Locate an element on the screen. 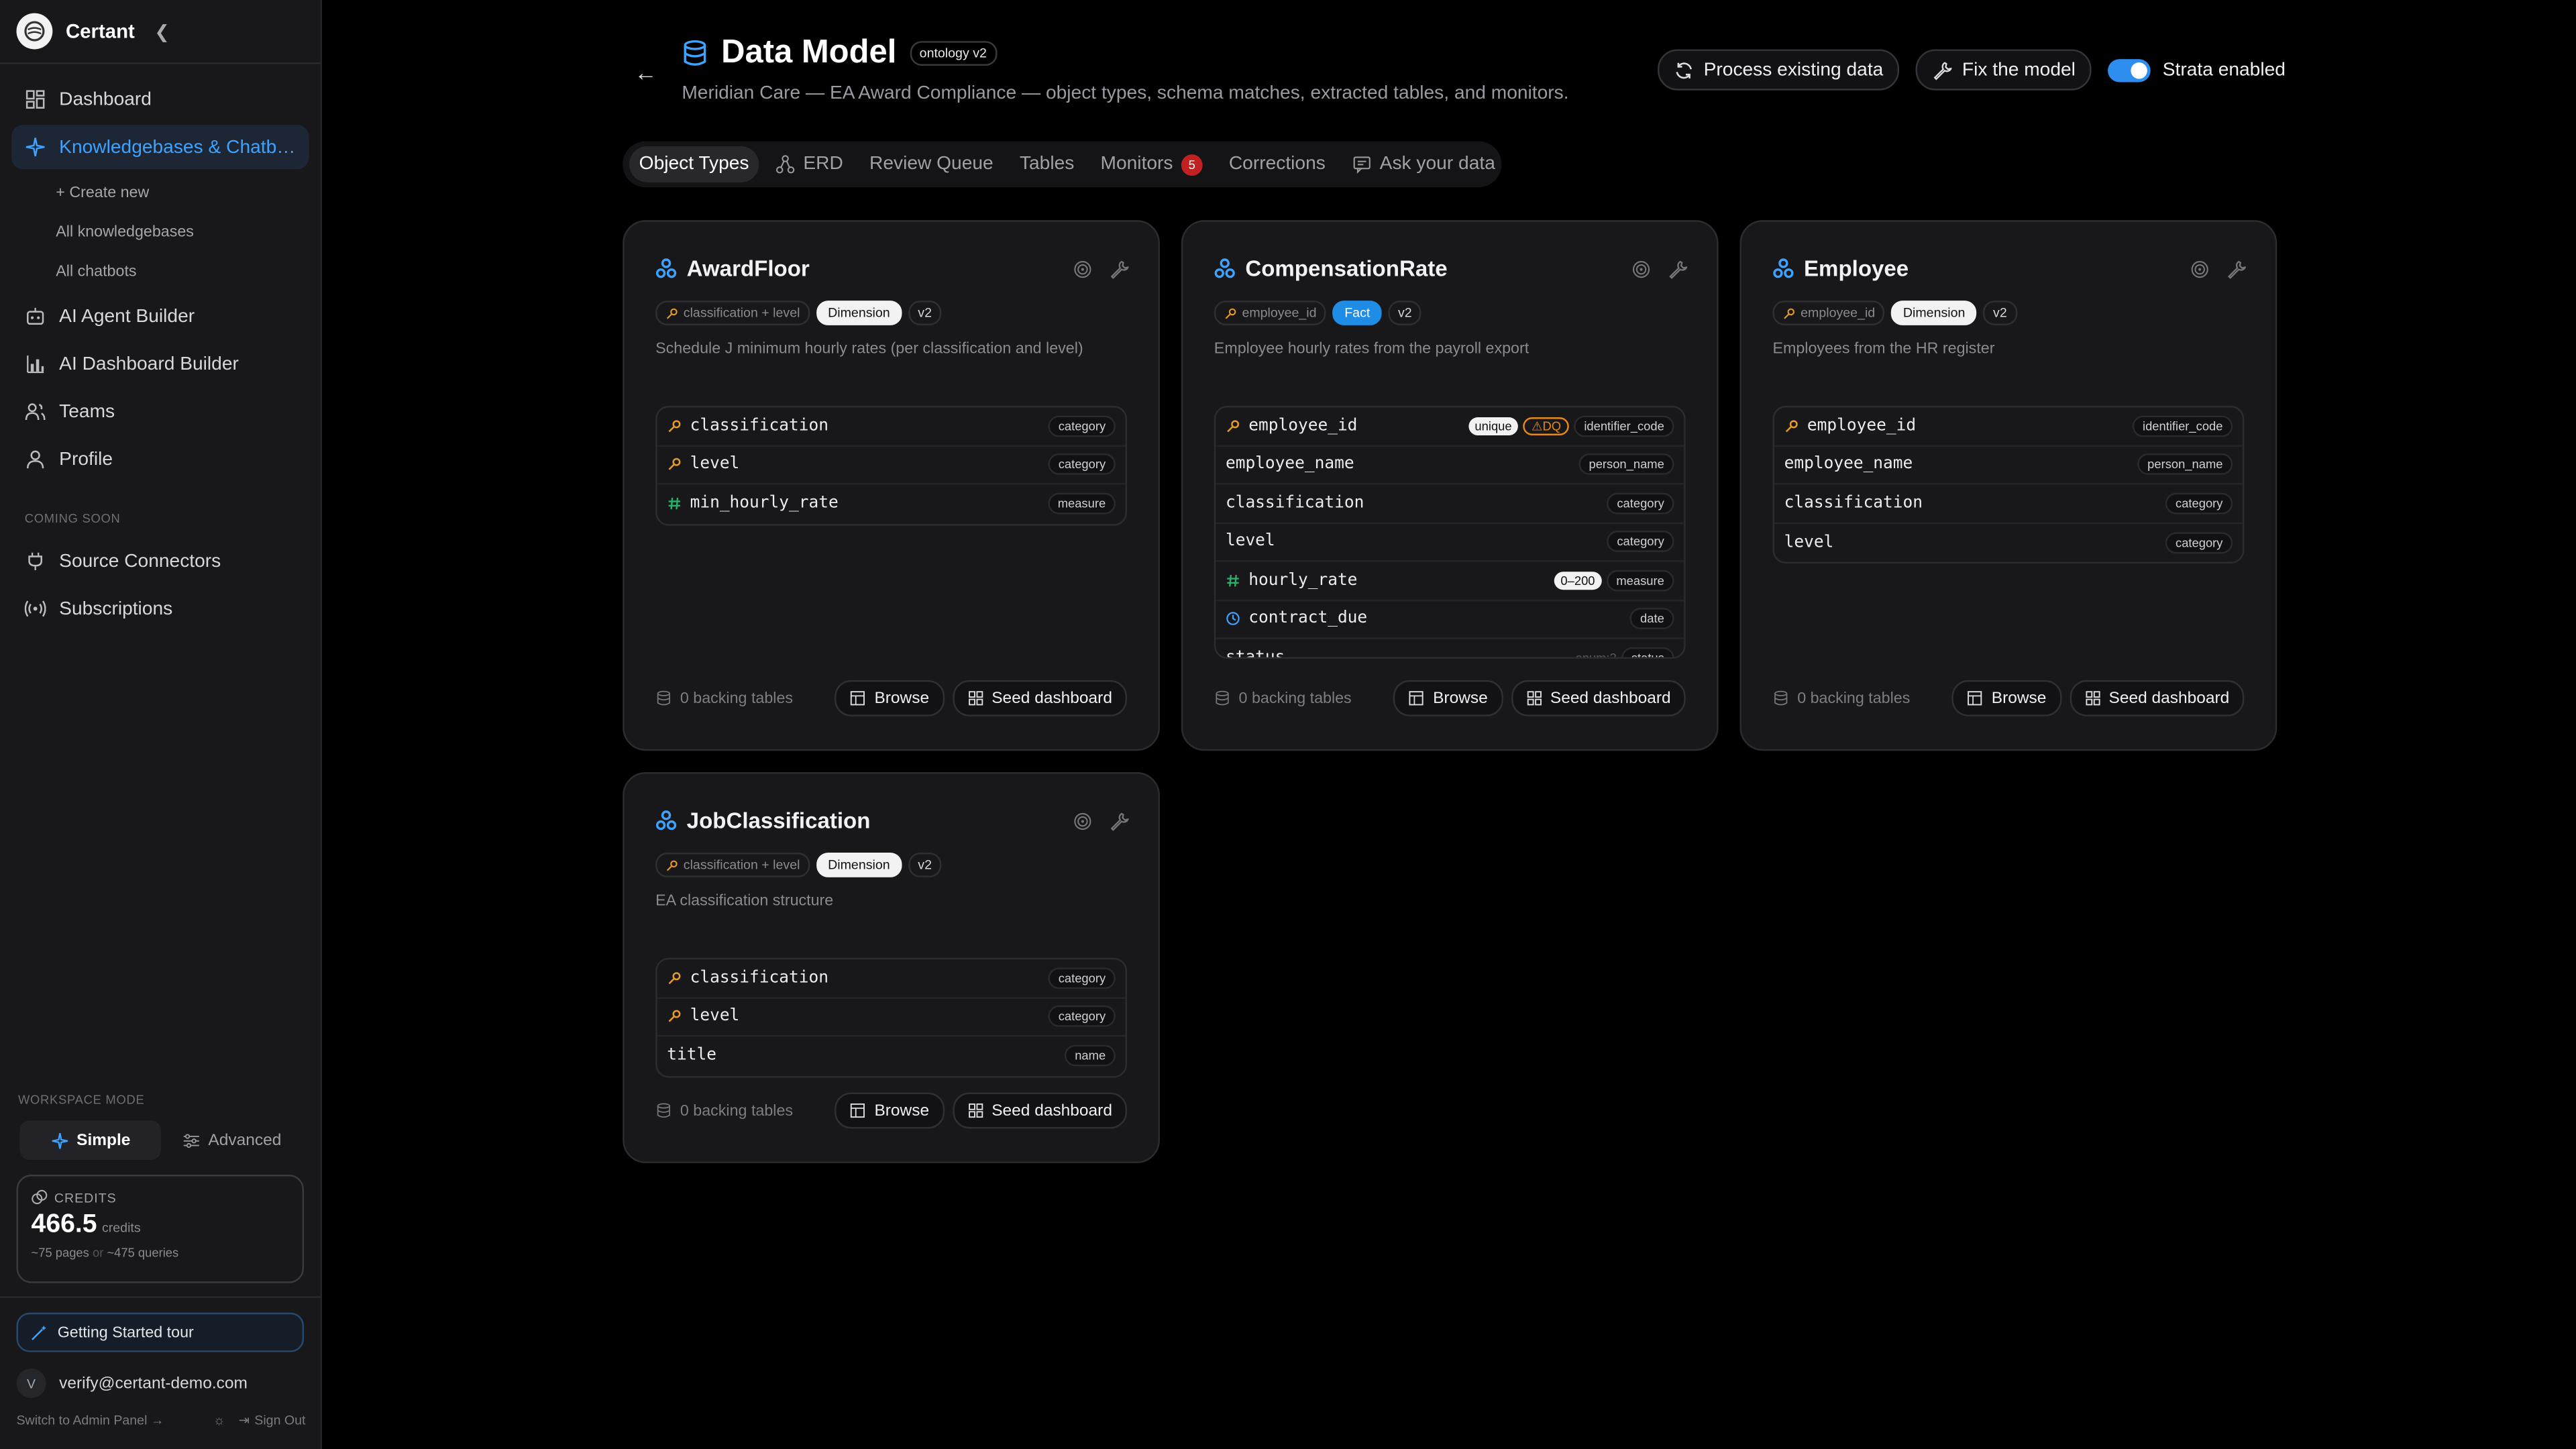  brand-logo is located at coordinates (34, 31).